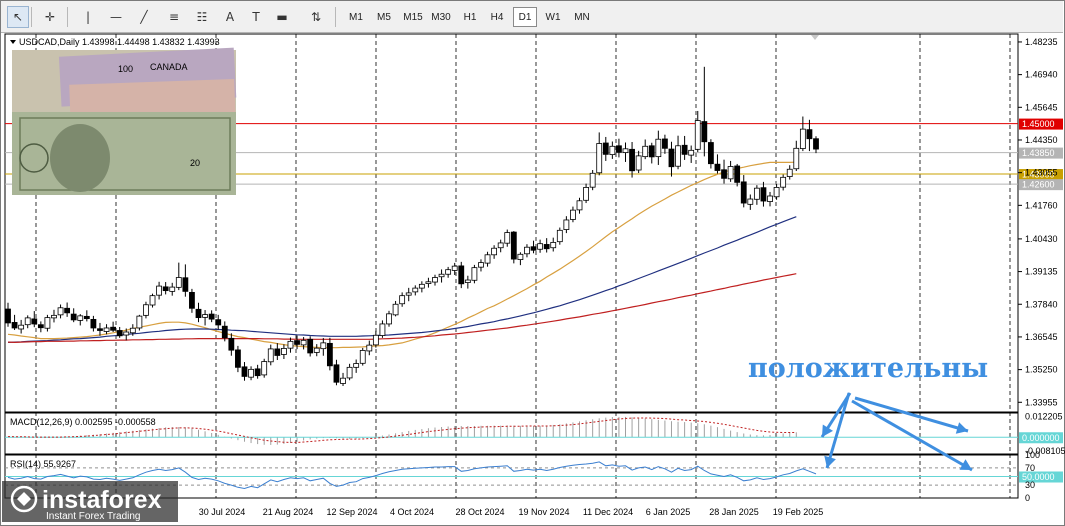  Describe the element at coordinates (1038, 153) in the screenshot. I see `price-level-label: 1.43850` at that location.